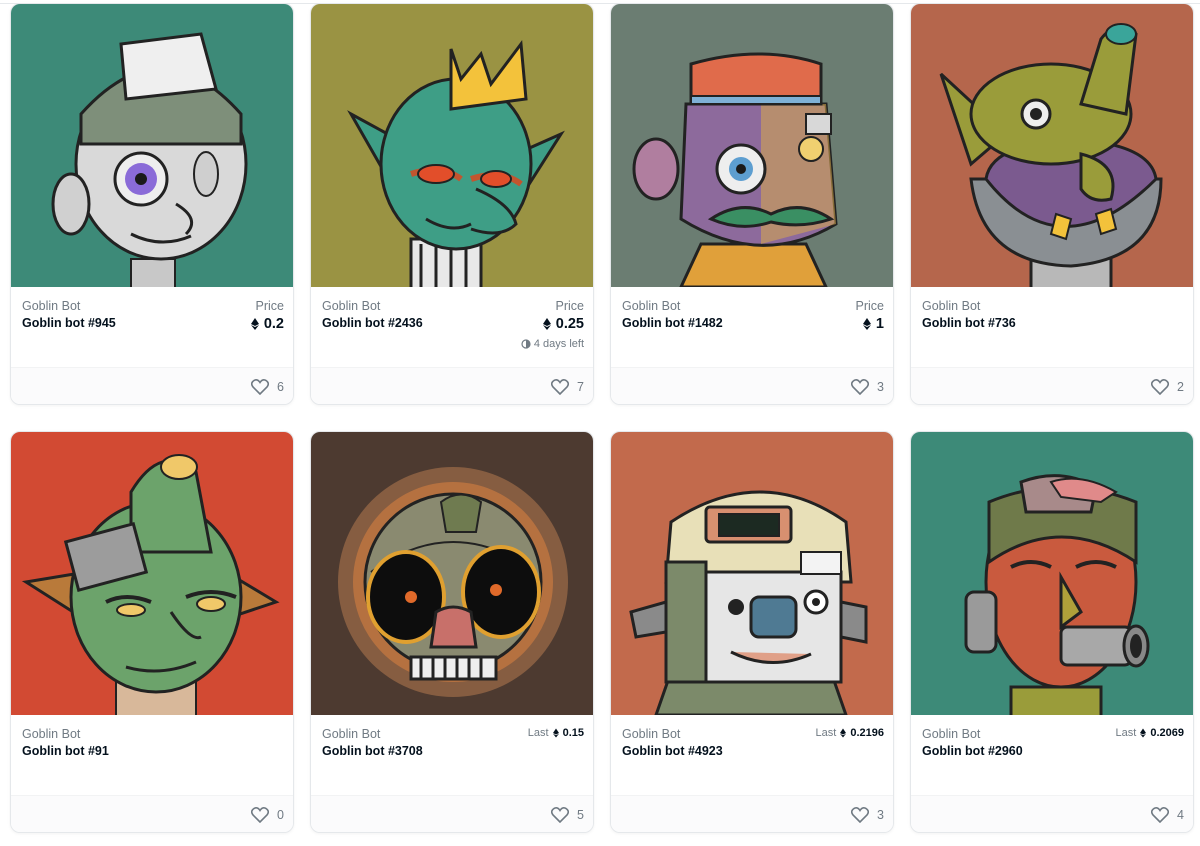  I want to click on nft-card: Goblin Bot Goblin bot #1482 Price 1 3, so click(752, 204).